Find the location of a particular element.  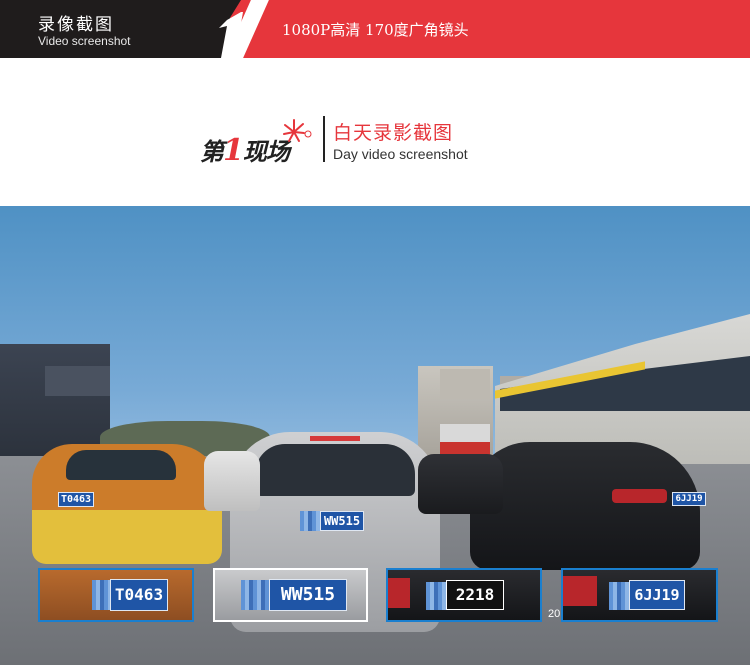

thumbnail-plate: 2218 is located at coordinates (475, 595).